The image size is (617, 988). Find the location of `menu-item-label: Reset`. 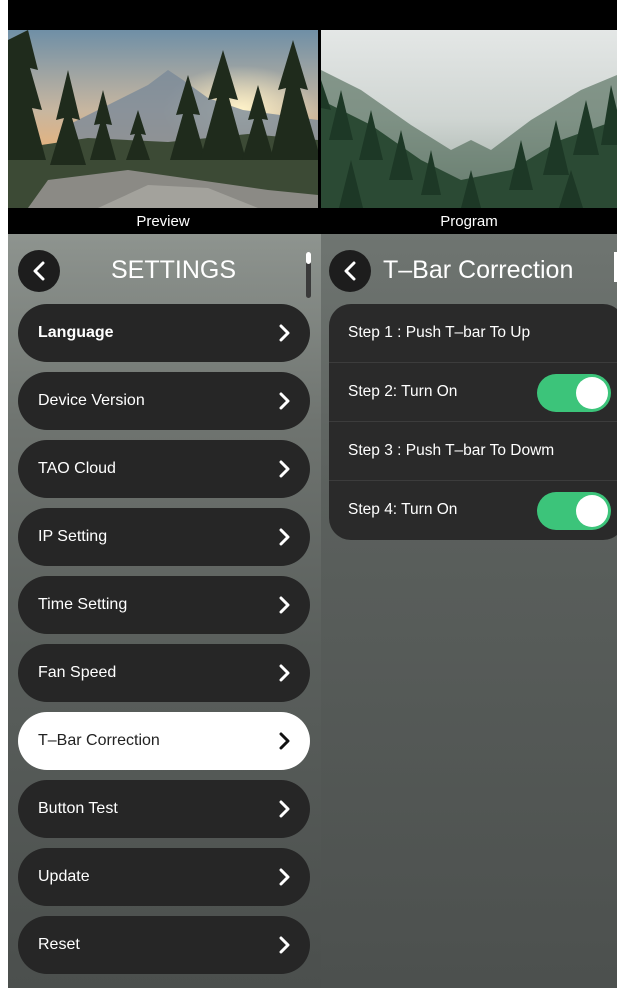

menu-item-label: Reset is located at coordinates (59, 944).